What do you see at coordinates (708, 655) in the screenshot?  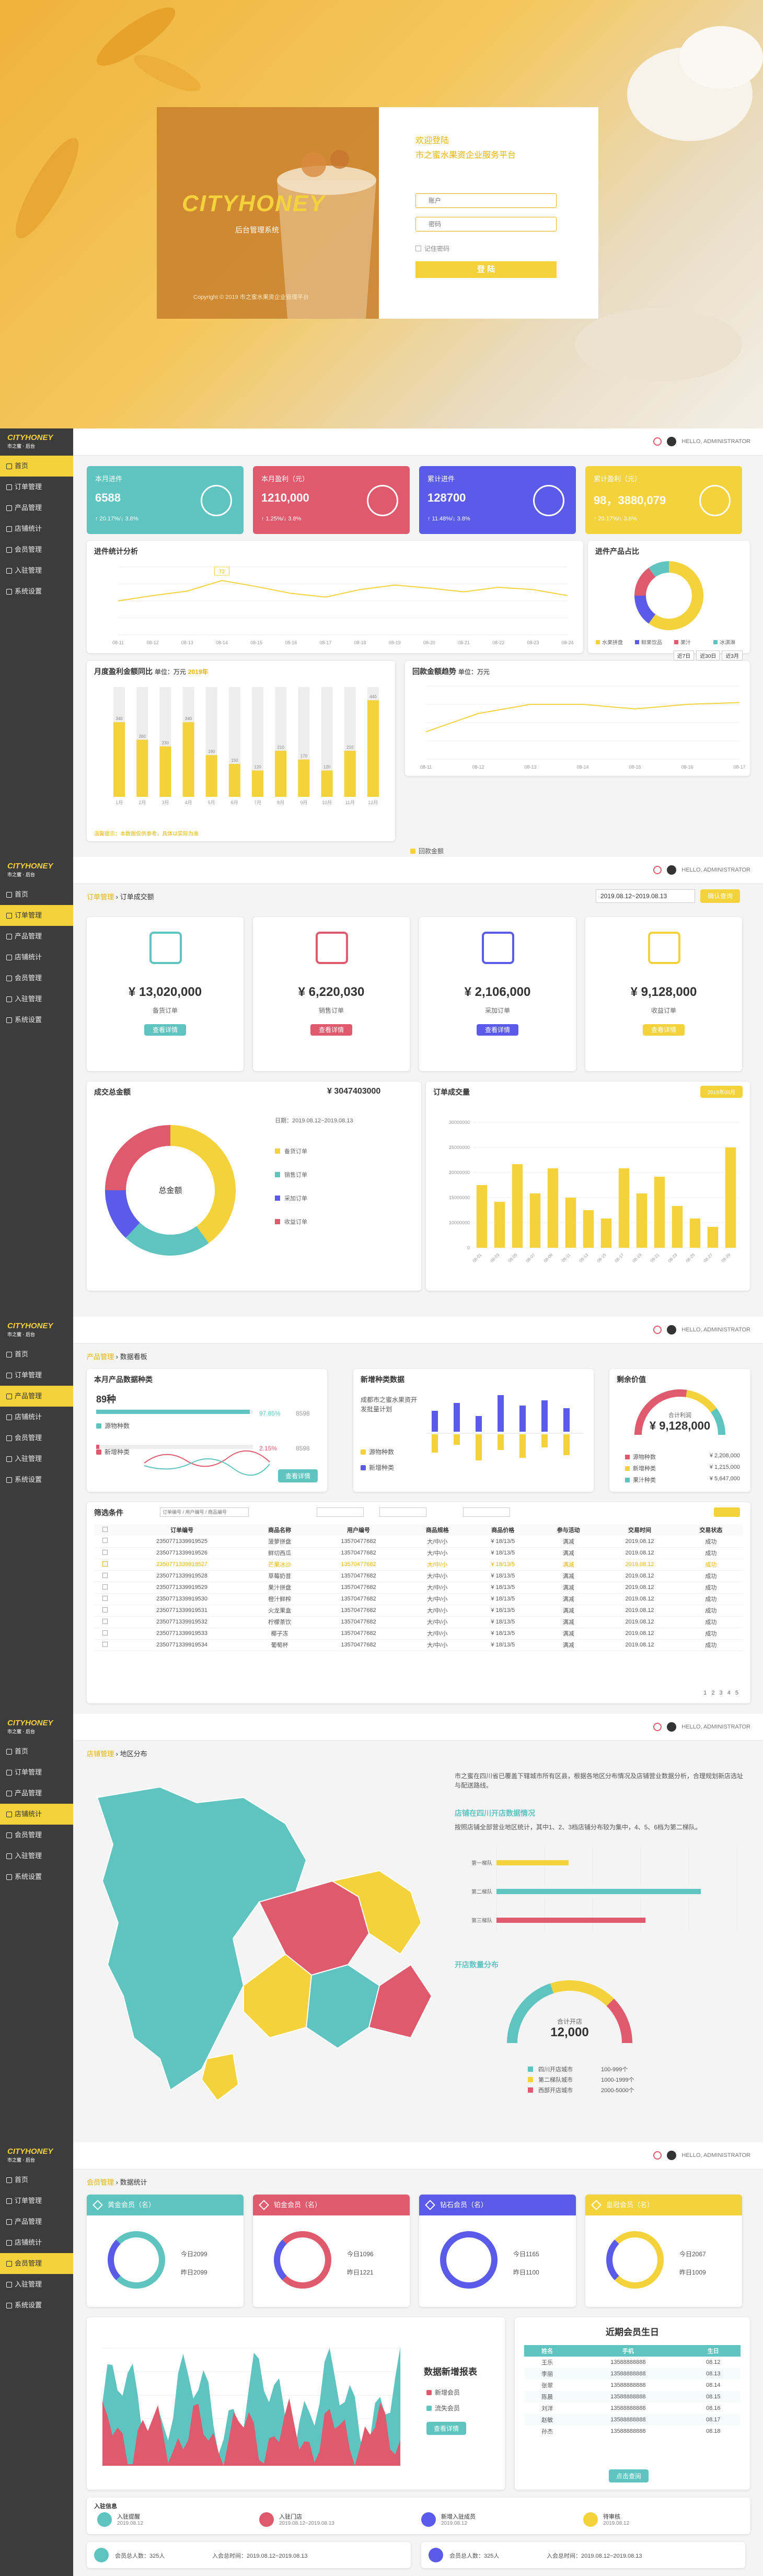 I see `trend-tab-30d: 近30日` at bounding box center [708, 655].